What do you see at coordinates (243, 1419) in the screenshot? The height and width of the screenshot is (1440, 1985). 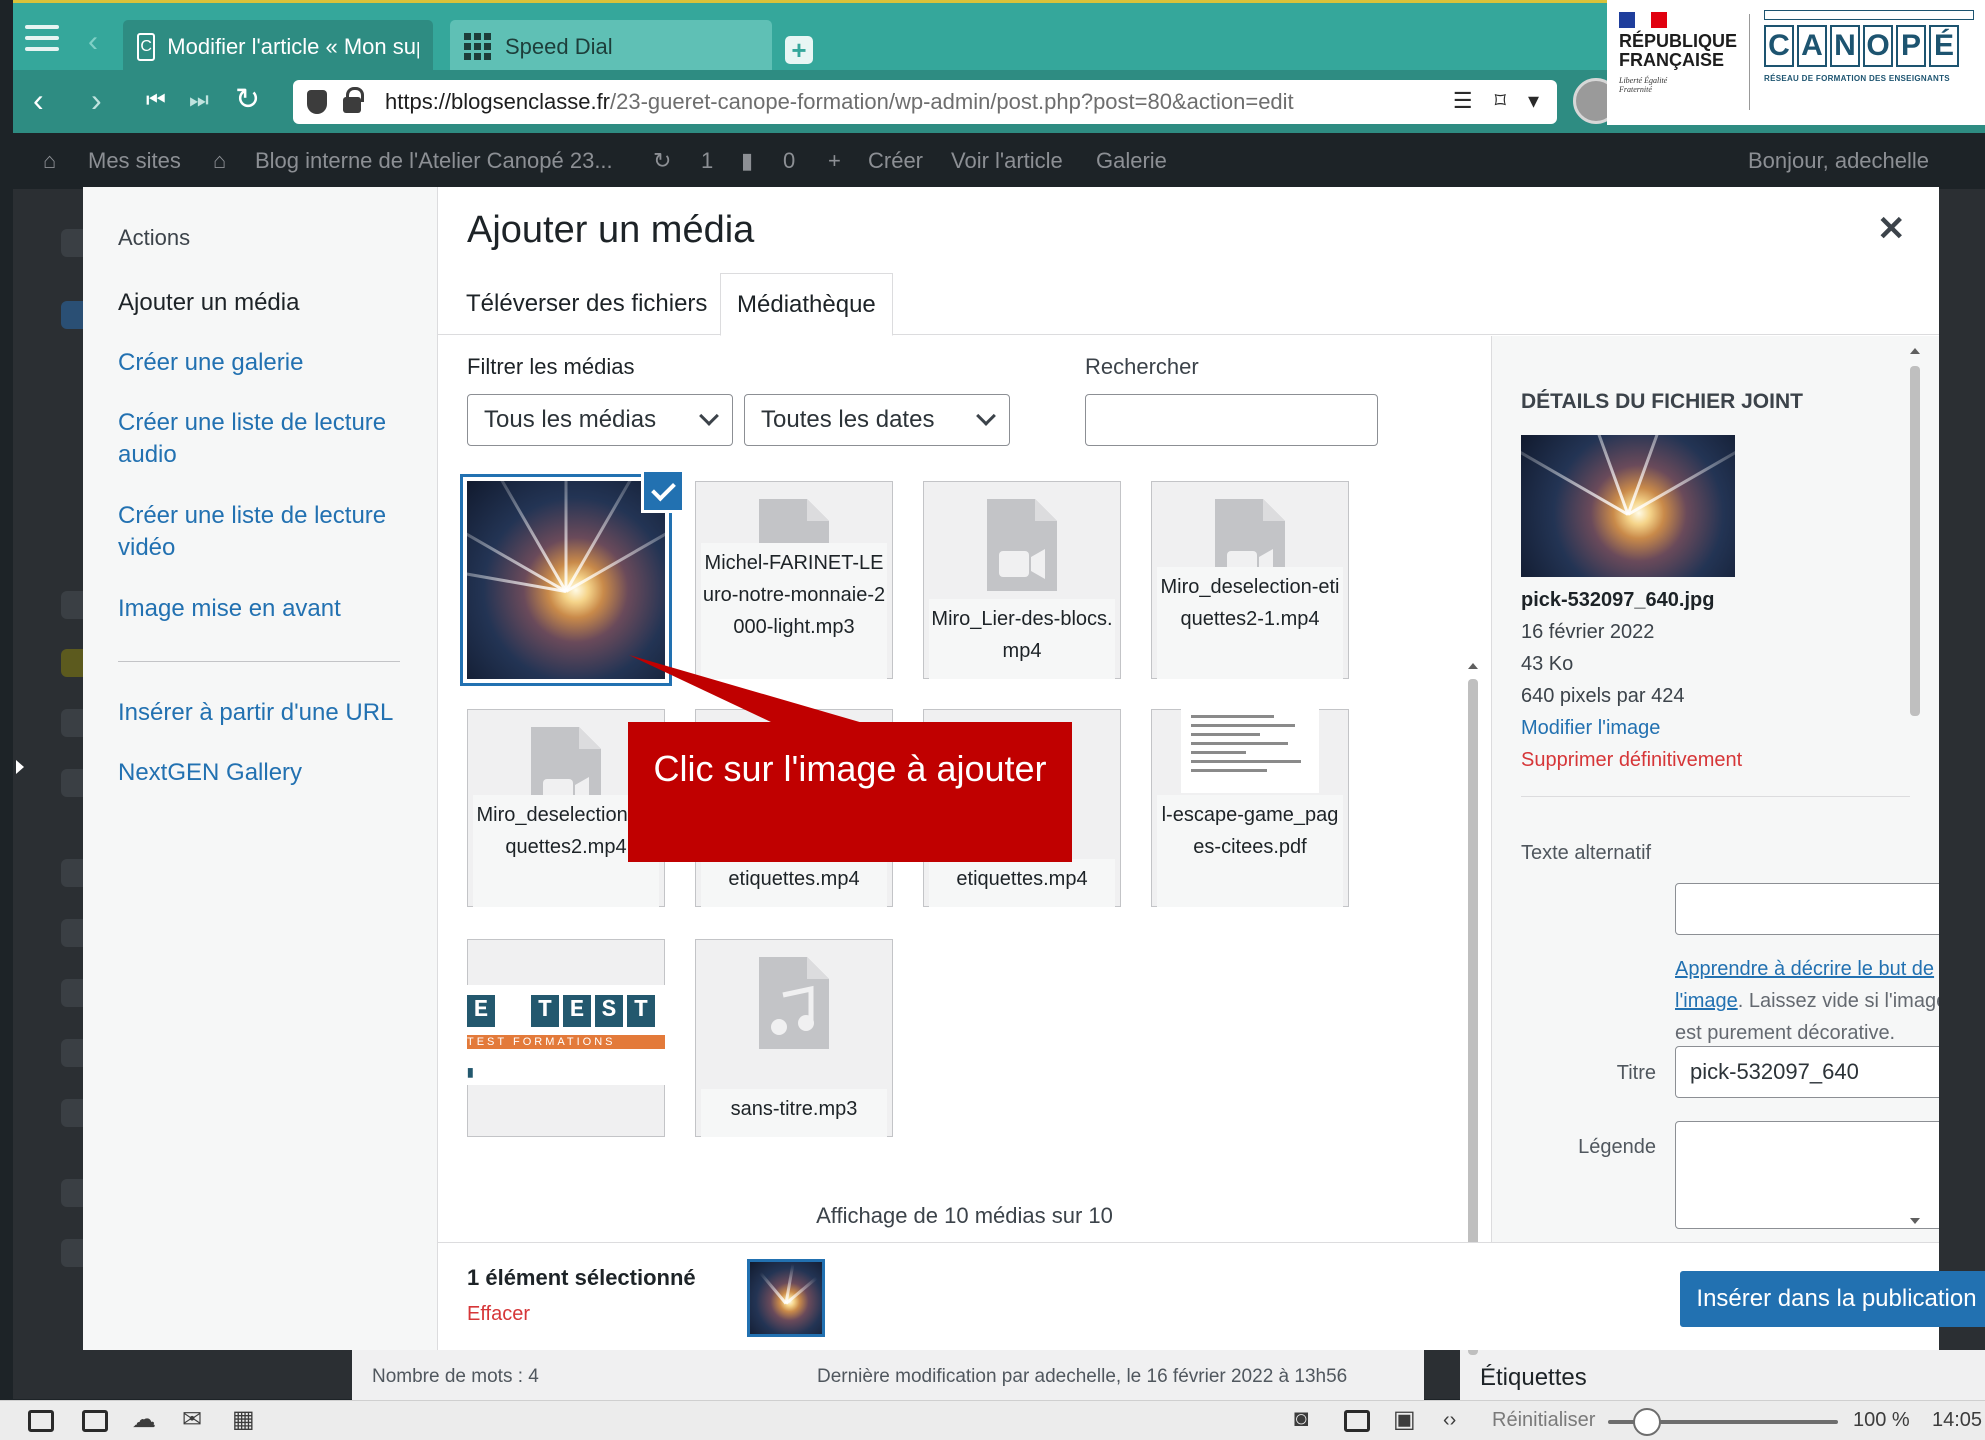 I see `calendar-icon: ▦` at bounding box center [243, 1419].